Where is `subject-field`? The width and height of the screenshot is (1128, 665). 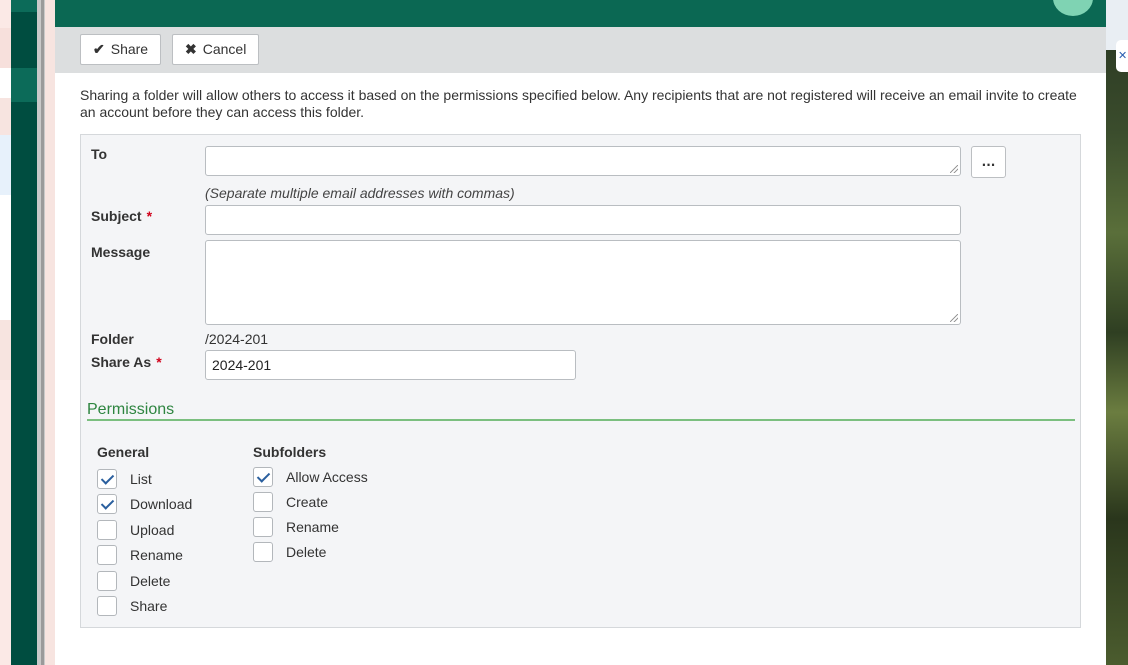 subject-field is located at coordinates (583, 220).